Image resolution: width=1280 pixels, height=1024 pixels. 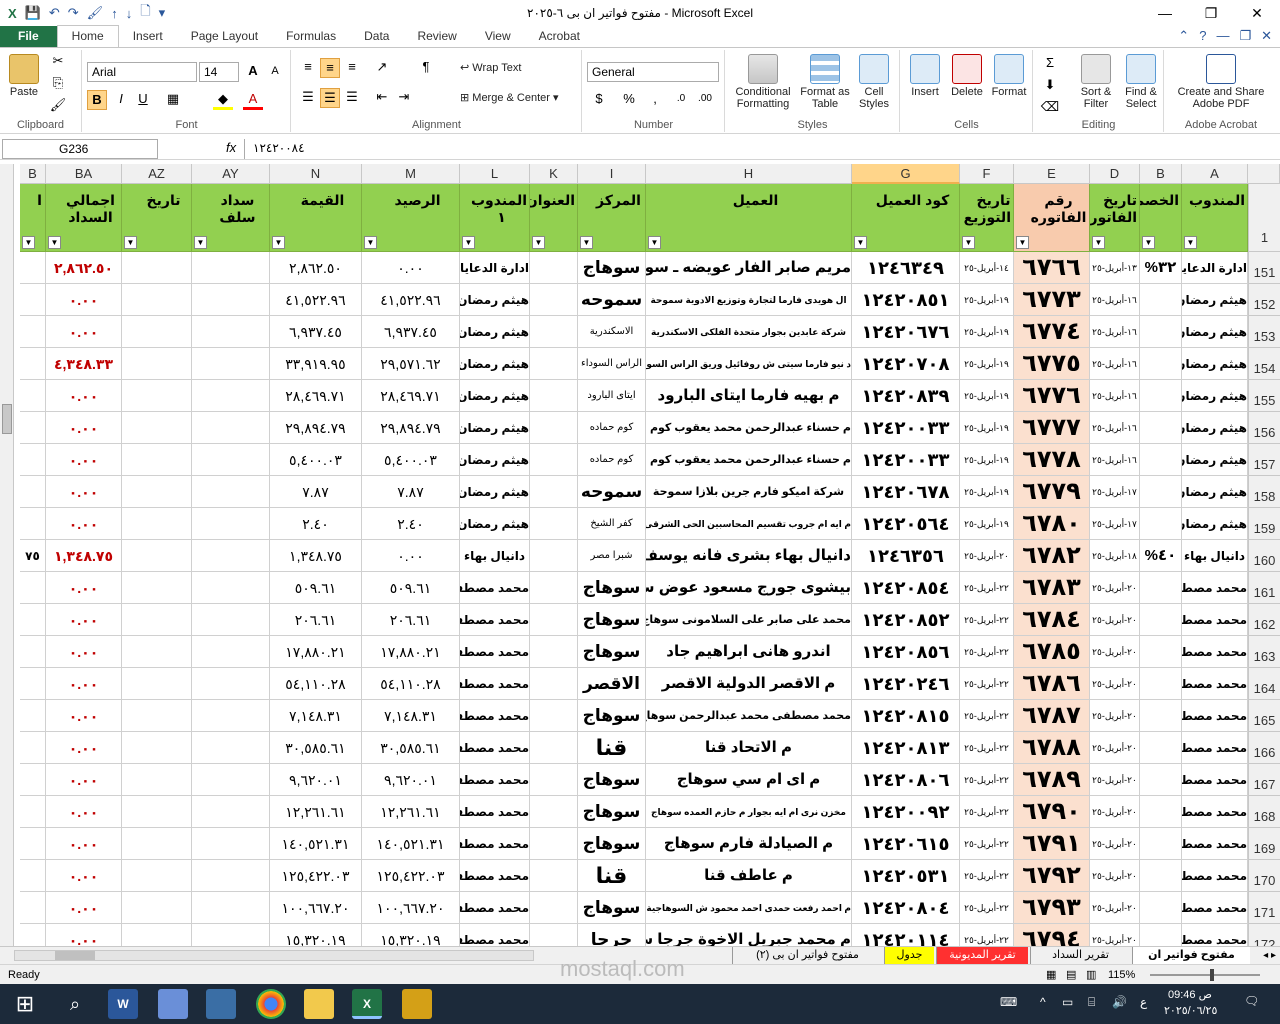 What do you see at coordinates (612, 460) in the screenshot?
I see `table-cell: كوم حماده` at bounding box center [612, 460].